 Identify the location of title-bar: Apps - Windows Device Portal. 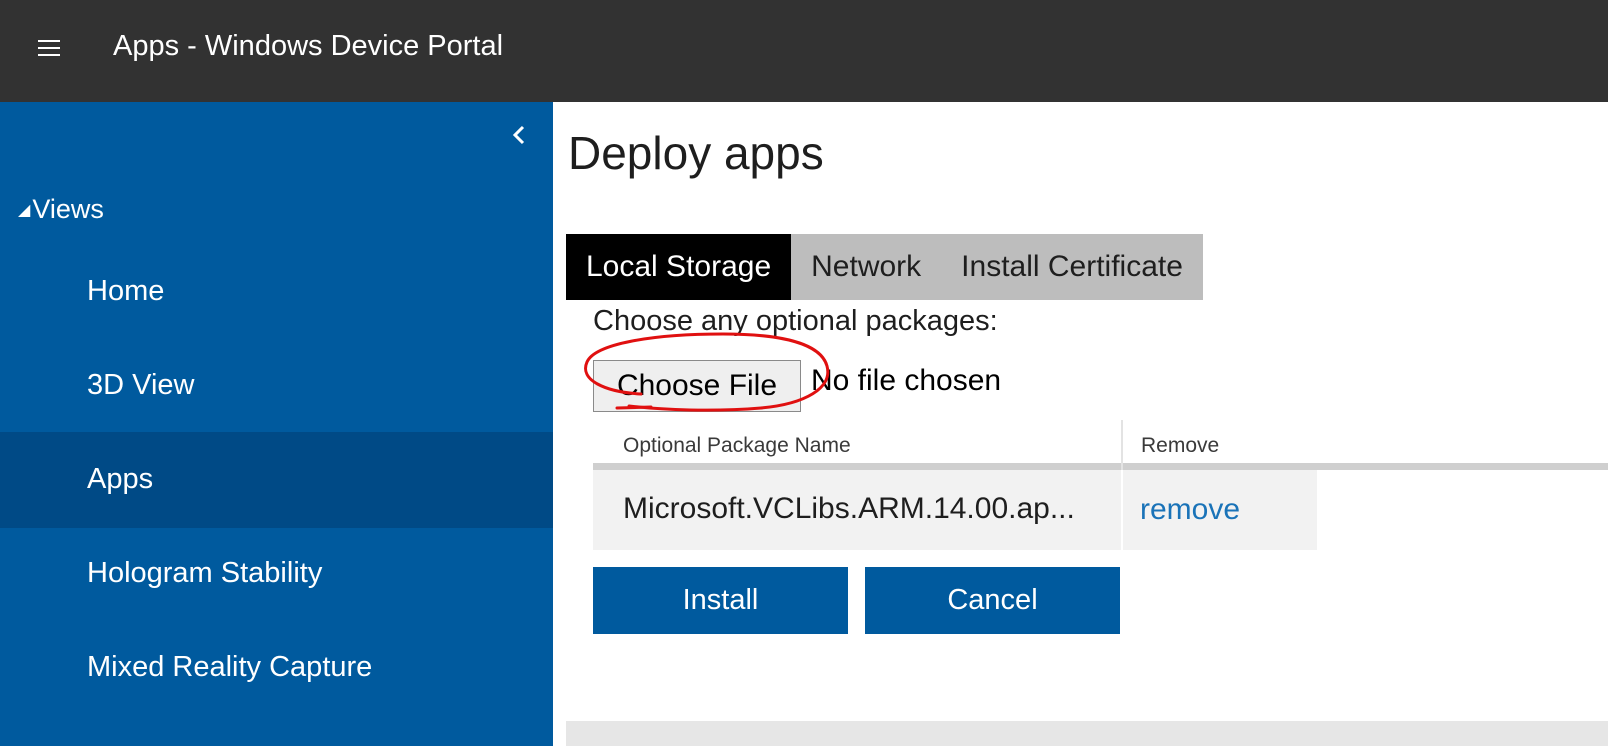
(804, 51).